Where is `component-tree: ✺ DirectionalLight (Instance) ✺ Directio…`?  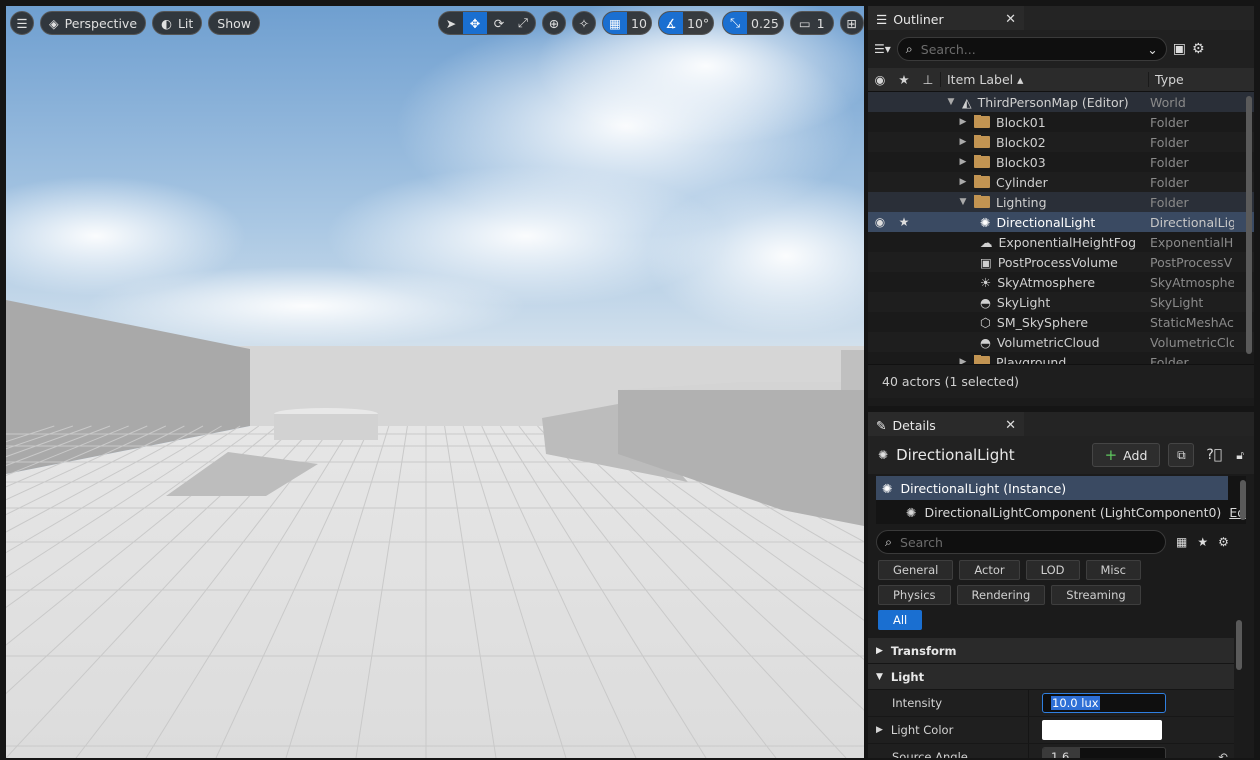
component-tree: ✺ DirectionalLight (Instance) ✺ Directio… is located at coordinates (1061, 500).